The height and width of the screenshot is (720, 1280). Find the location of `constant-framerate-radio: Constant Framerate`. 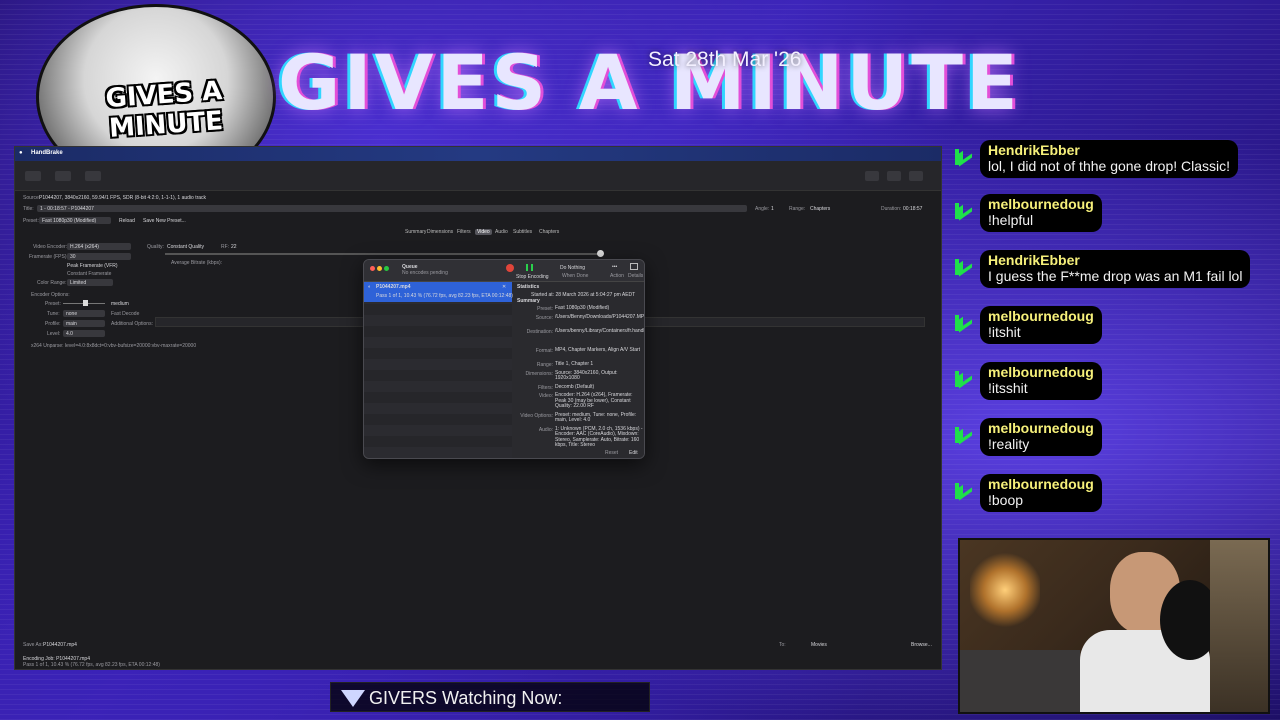

constant-framerate-radio: Constant Framerate is located at coordinates (89, 274).